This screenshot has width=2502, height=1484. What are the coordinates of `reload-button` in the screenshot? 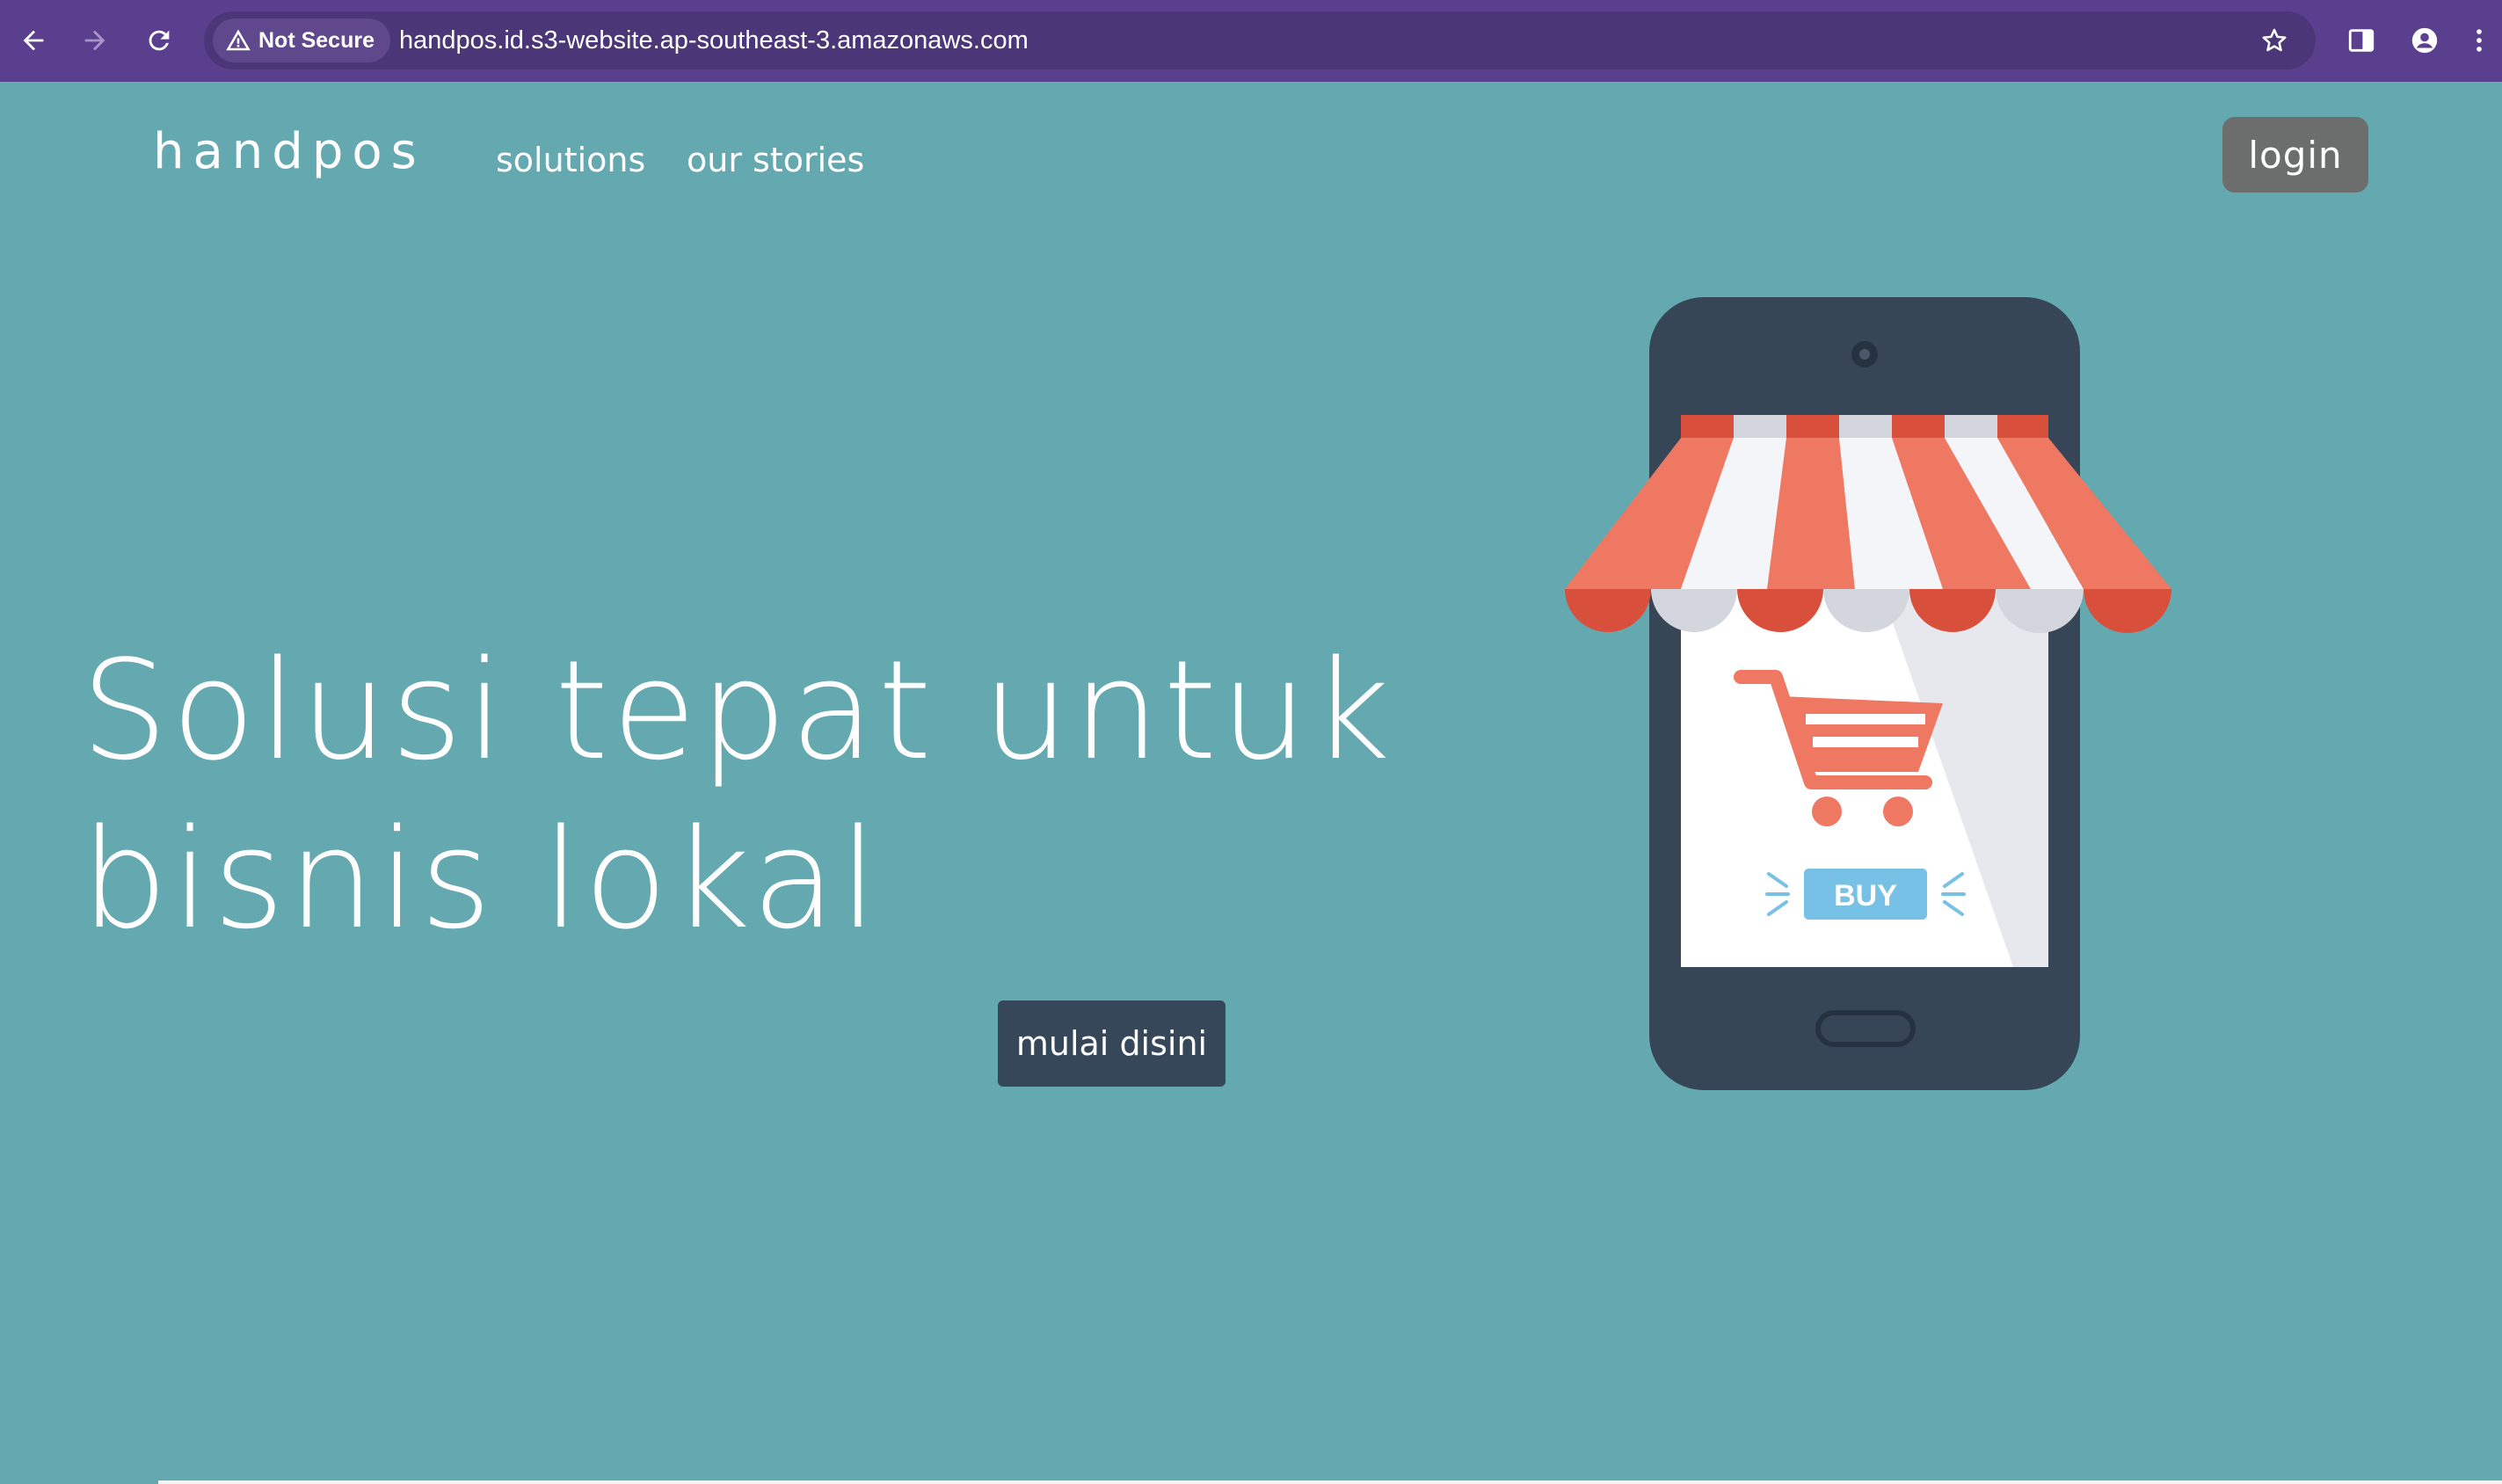 It's located at (160, 41).